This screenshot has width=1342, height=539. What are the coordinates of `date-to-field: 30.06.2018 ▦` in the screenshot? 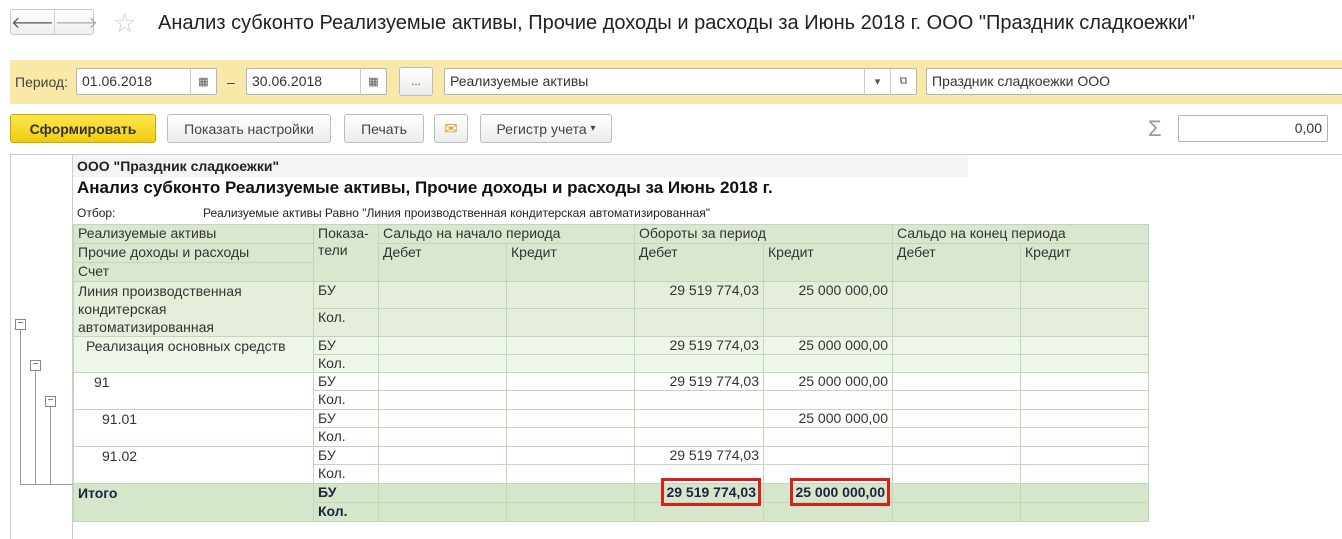 It's located at (316, 81).